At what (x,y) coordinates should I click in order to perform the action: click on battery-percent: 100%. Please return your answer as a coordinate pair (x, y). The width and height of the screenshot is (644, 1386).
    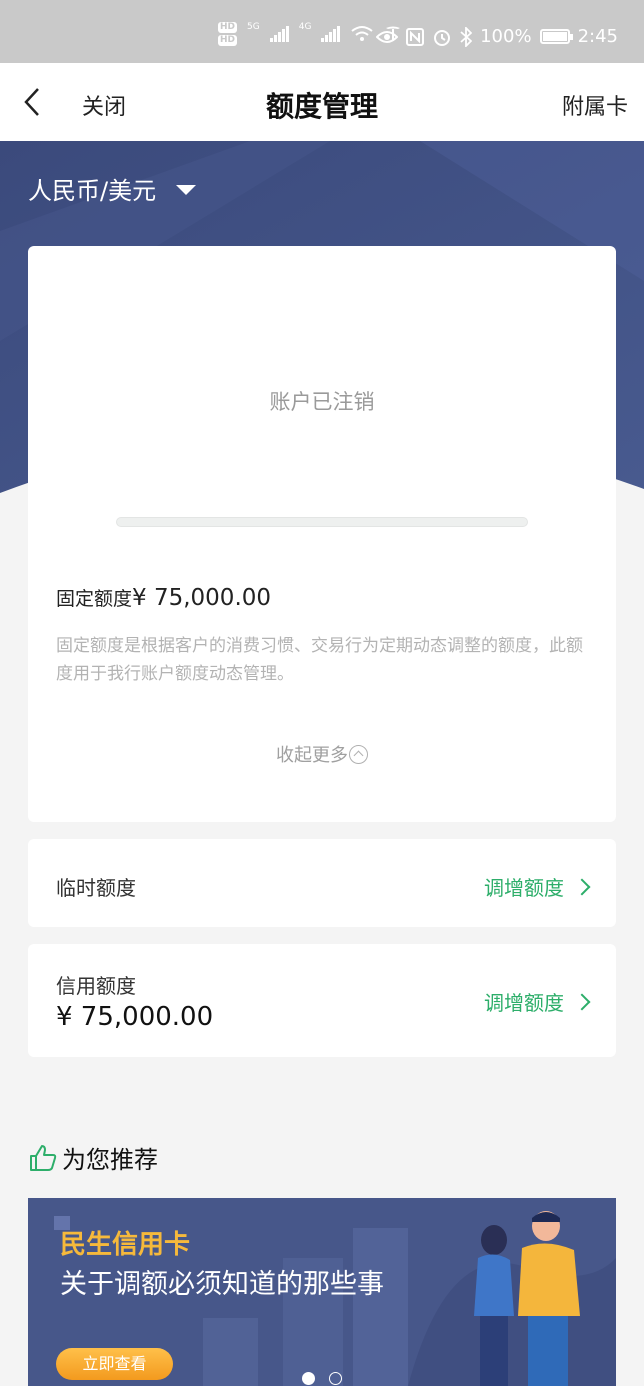
    Looking at the image, I should click on (506, 36).